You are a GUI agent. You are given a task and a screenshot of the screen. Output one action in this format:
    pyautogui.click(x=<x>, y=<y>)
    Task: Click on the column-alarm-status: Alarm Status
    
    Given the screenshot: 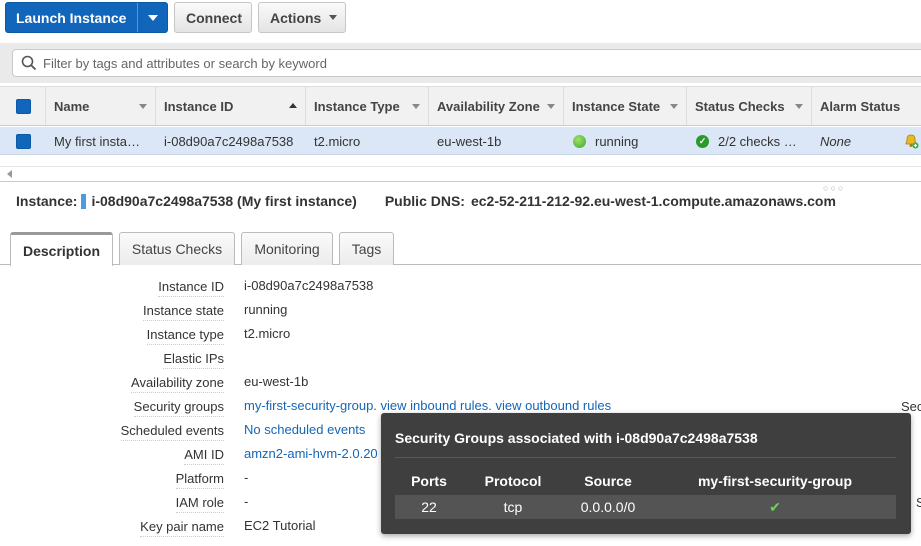 What is the action you would take?
    pyautogui.click(x=866, y=106)
    